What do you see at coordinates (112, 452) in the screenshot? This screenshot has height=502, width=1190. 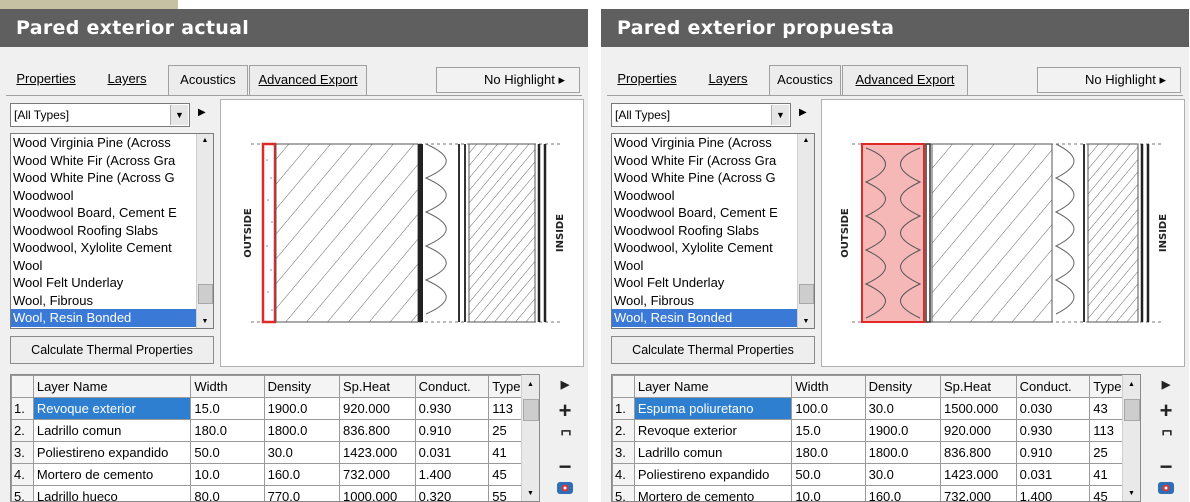 I see `cell-layer-name: Poliestireno expandido` at bounding box center [112, 452].